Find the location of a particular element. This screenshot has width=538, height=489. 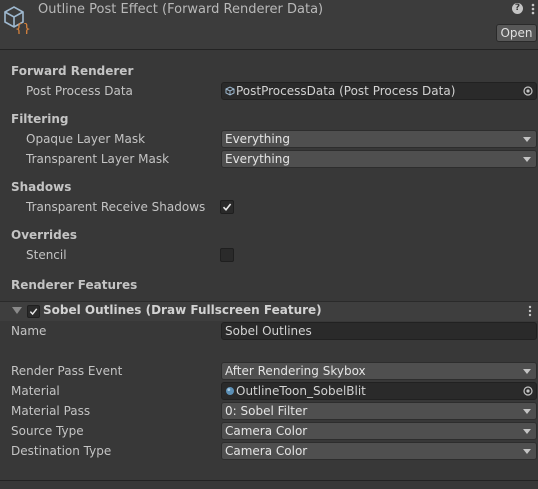

help-icon: ? is located at coordinates (517, 8).